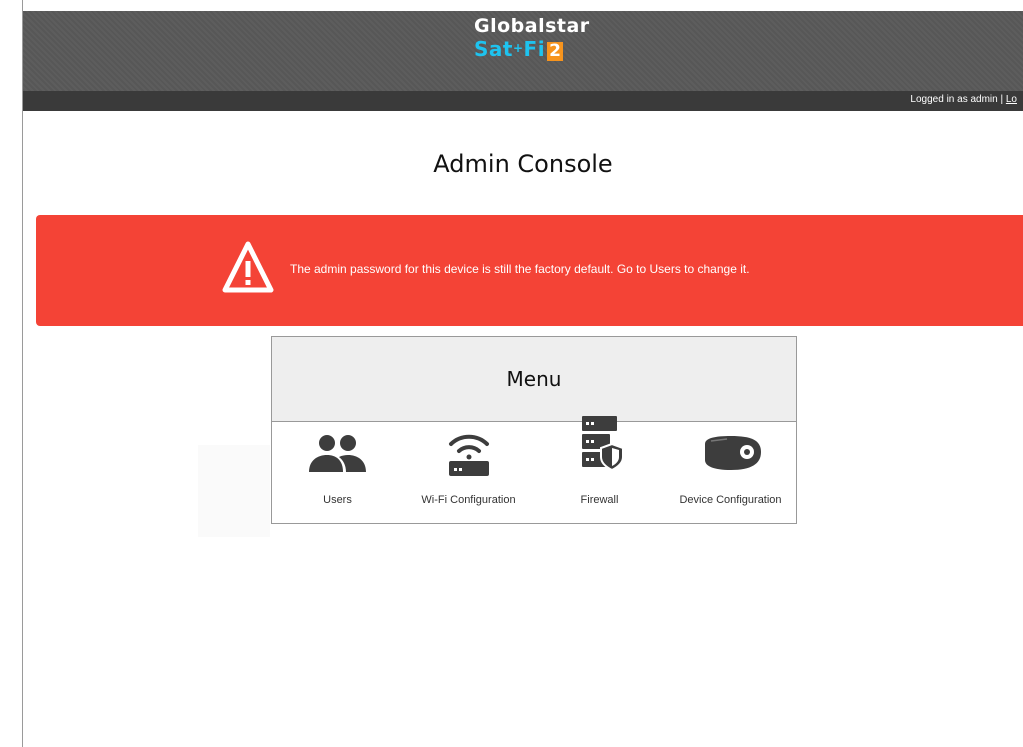 The width and height of the screenshot is (1023, 747). Describe the element at coordinates (337, 453) in the screenshot. I see `users-icon` at that location.